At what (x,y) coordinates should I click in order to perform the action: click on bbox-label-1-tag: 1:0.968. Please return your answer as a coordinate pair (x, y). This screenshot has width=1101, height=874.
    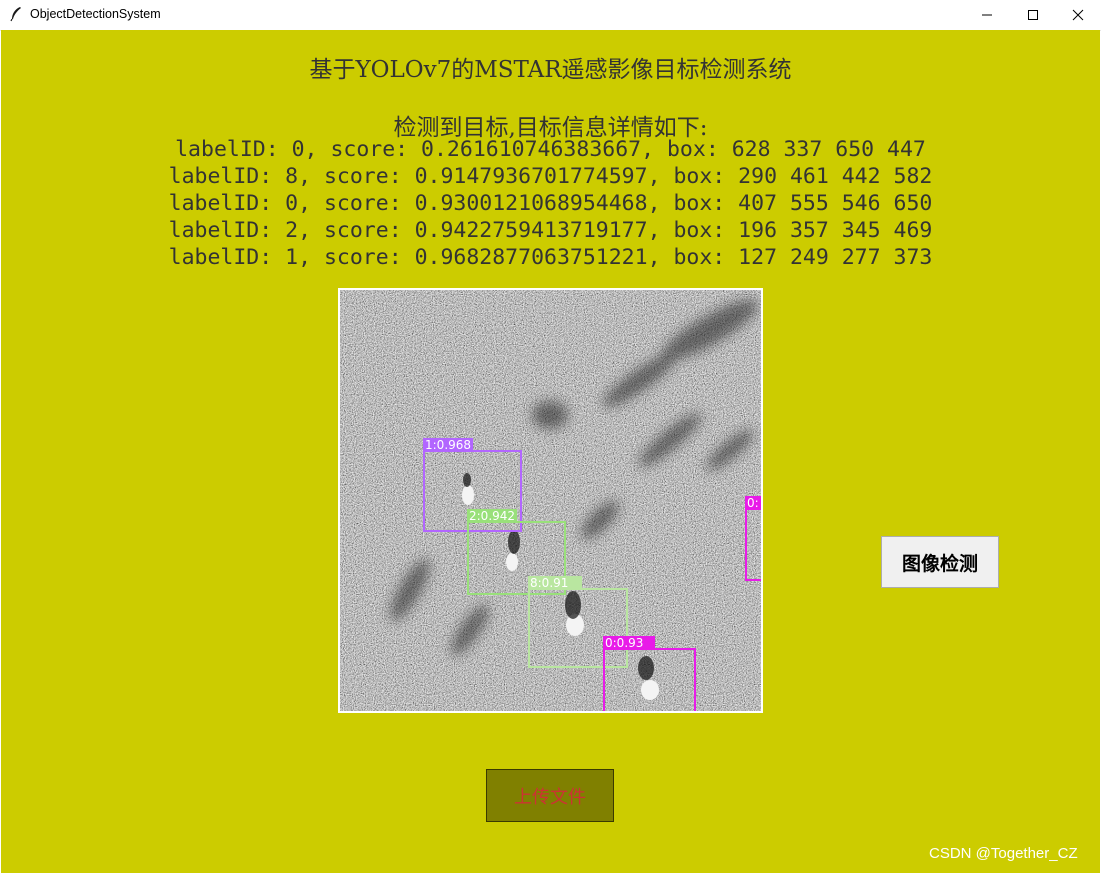
    Looking at the image, I should click on (448, 445).